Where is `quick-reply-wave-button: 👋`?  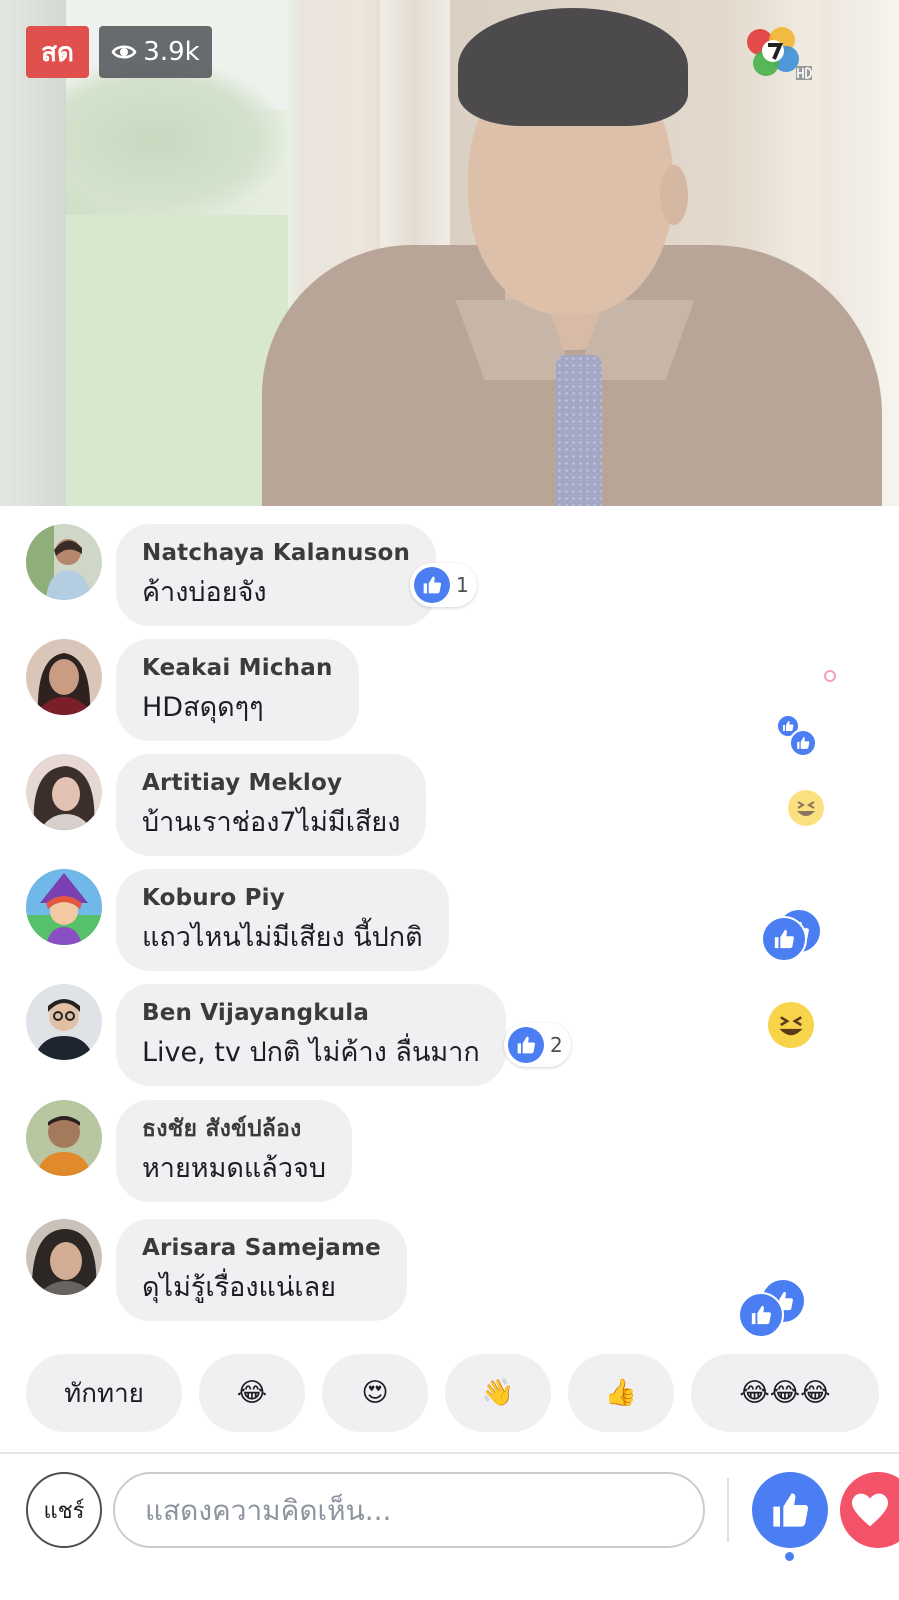 quick-reply-wave-button: 👋 is located at coordinates (498, 1393).